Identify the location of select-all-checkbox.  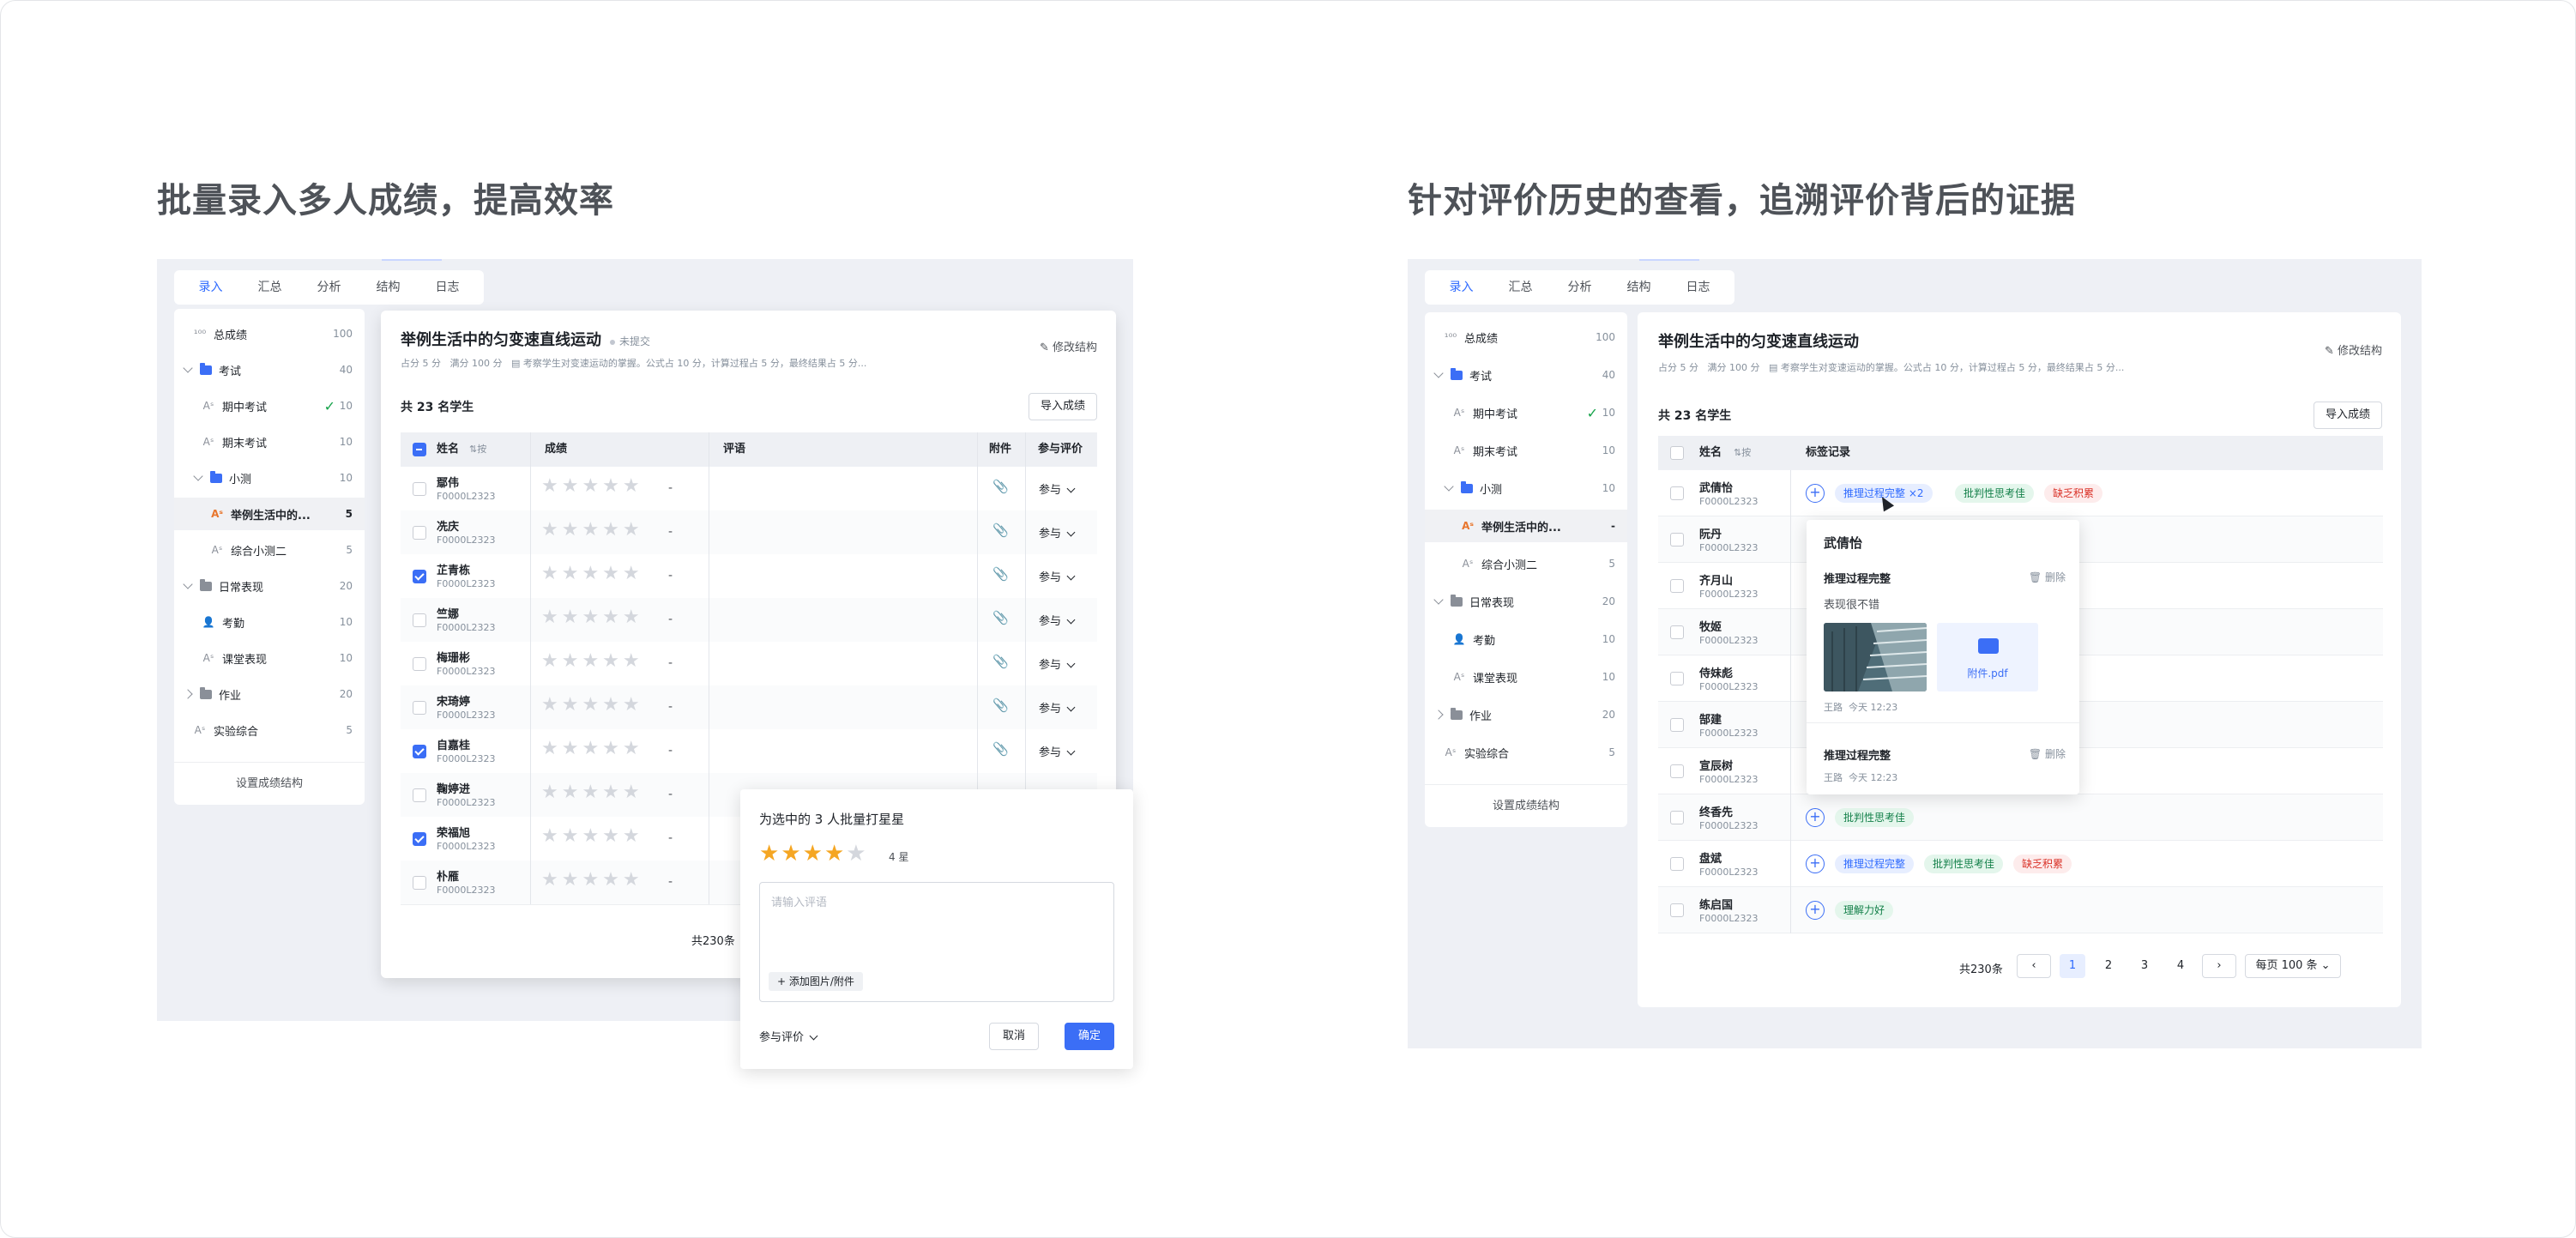
(1677, 453).